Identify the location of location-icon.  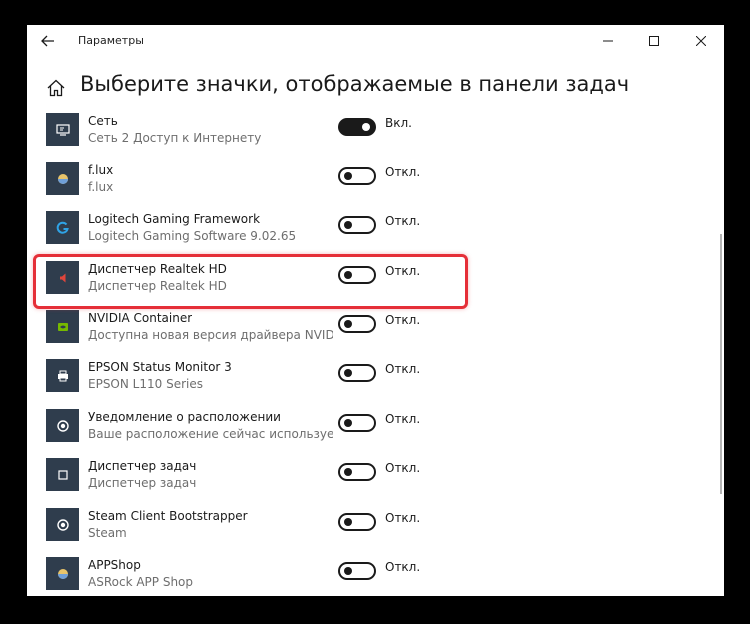
(62, 425).